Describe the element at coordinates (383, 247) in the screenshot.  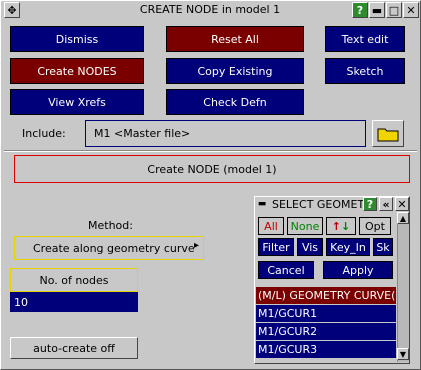
I see `sk-button: Sk` at that location.